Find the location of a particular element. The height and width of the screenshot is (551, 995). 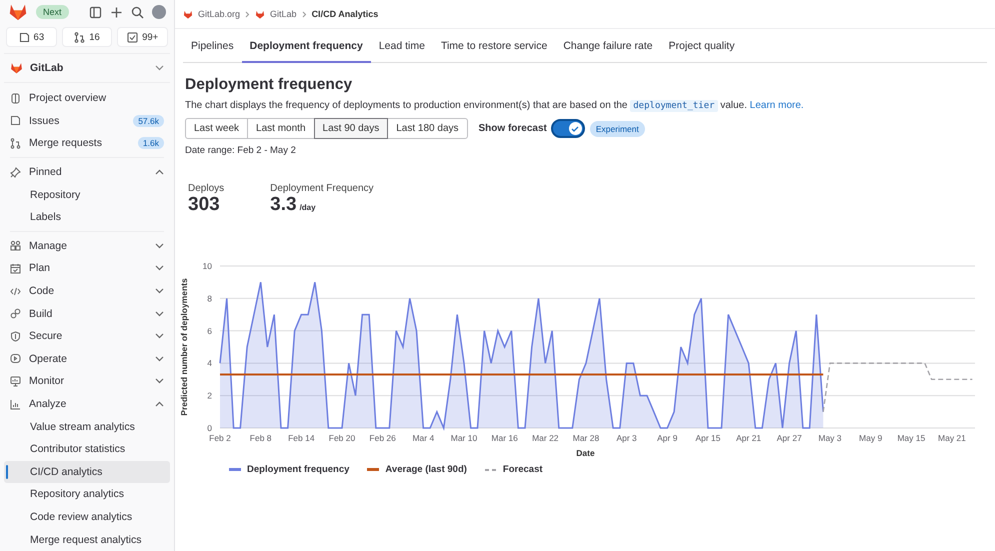

date-range-text: Date range: Feb 2 - May 2 is located at coordinates (241, 150).